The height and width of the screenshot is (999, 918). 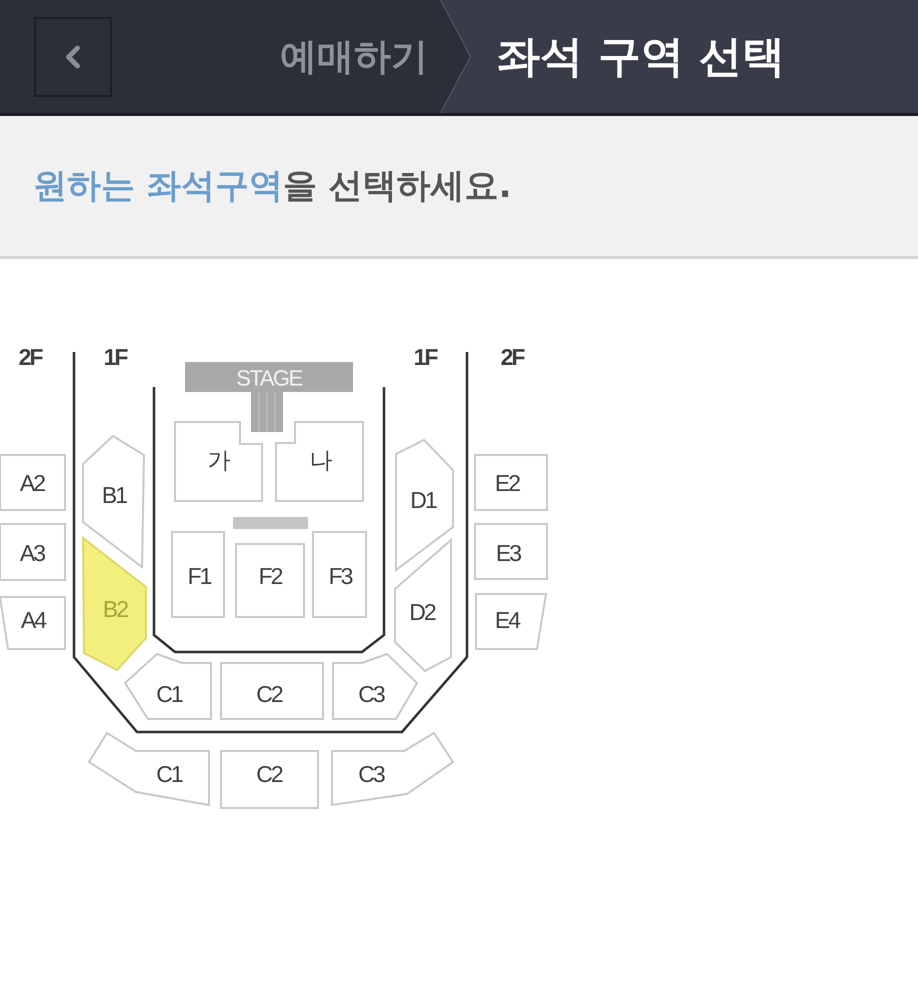 I want to click on seat-section: B1, so click(x=114, y=501).